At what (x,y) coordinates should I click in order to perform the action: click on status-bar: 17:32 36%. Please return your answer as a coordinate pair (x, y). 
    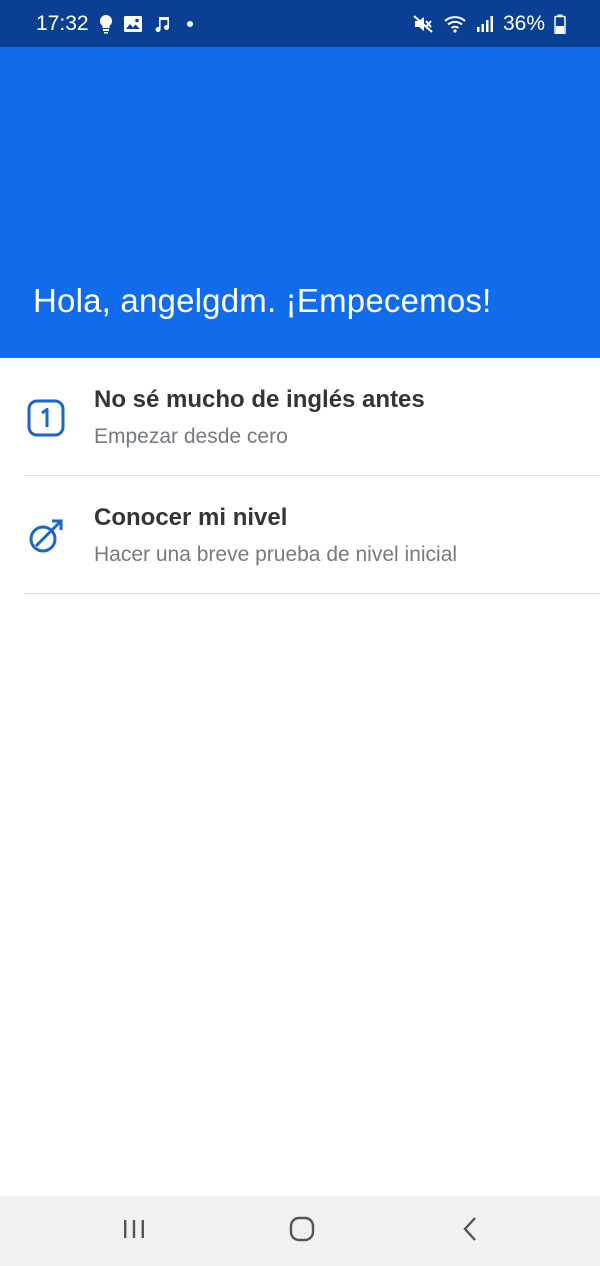
    Looking at the image, I should click on (300, 23).